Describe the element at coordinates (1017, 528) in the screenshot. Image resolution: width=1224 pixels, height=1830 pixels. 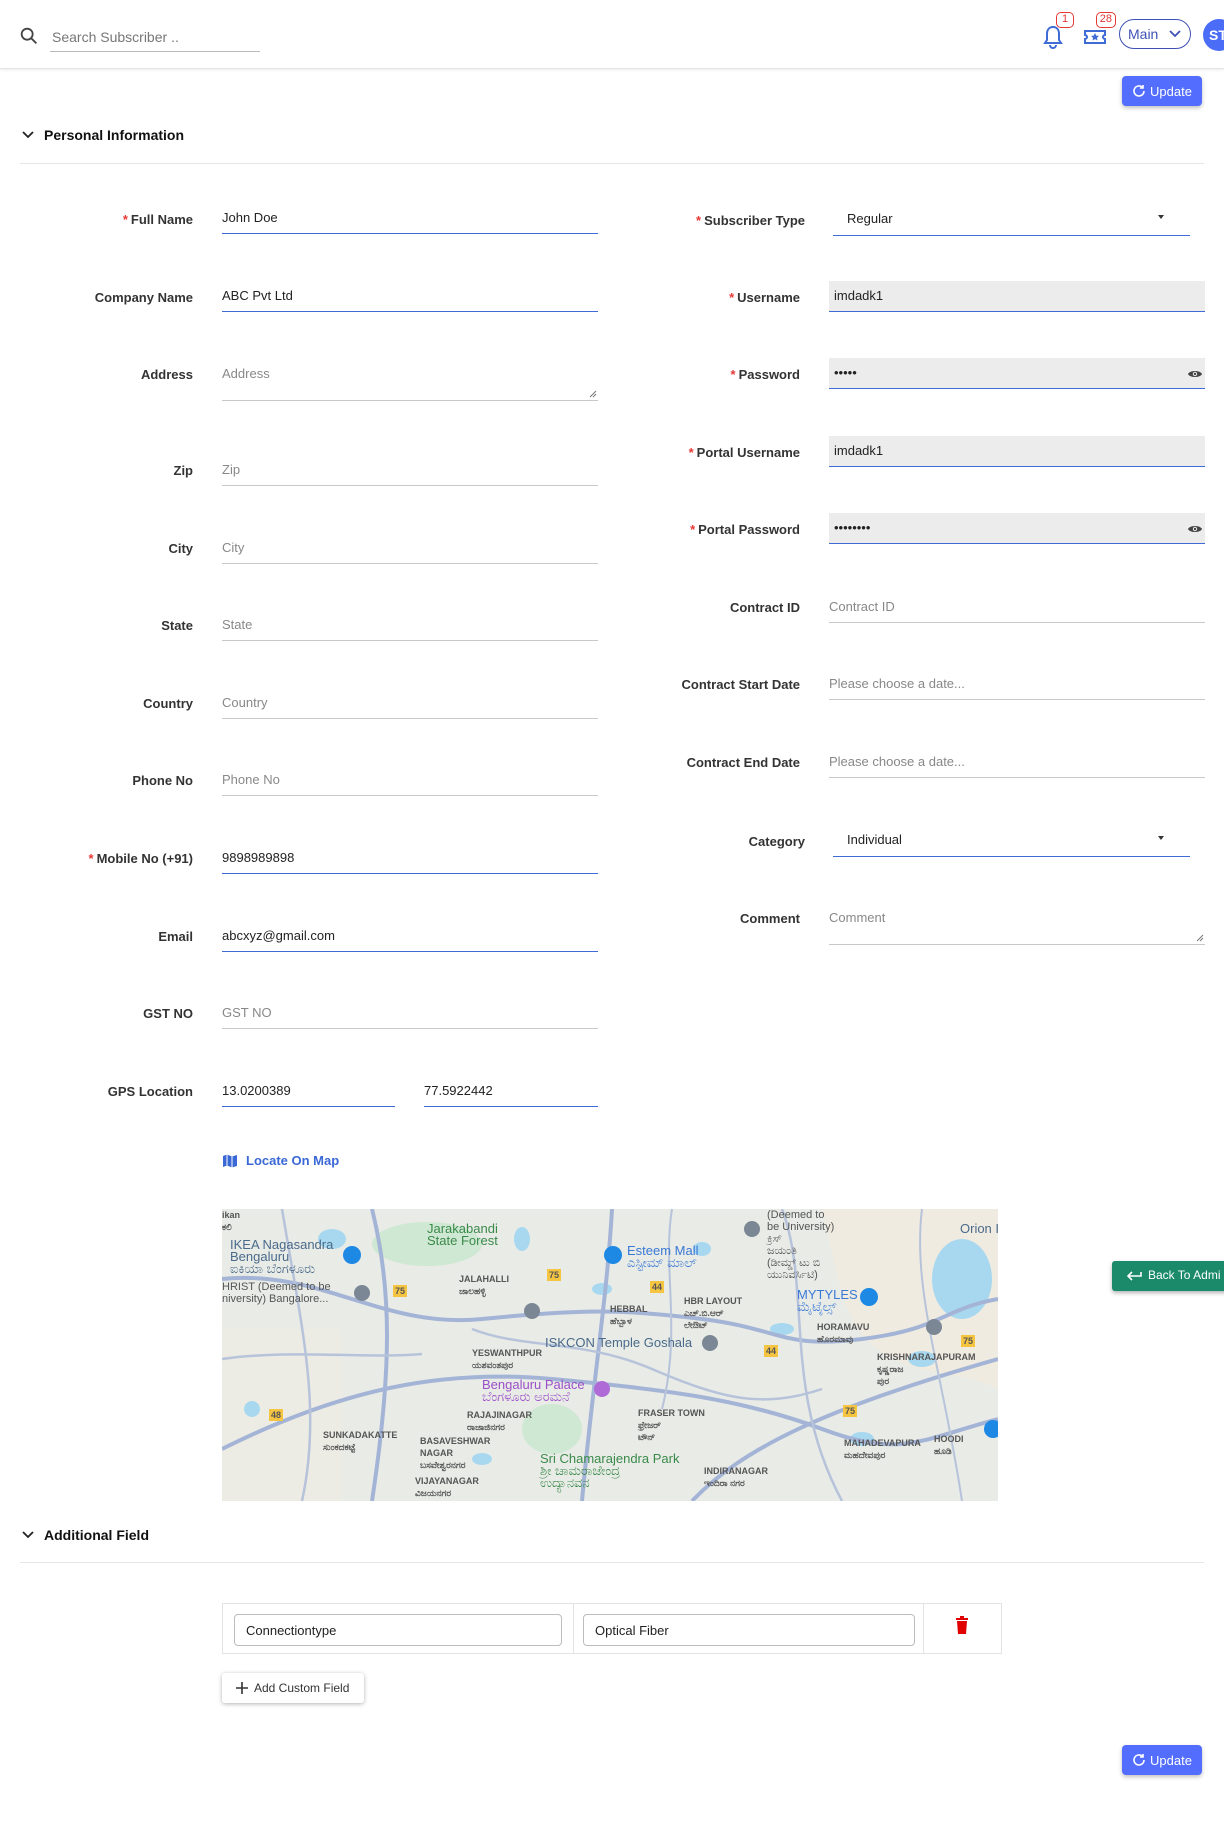
I see `portal-password-field: ••••••••` at that location.